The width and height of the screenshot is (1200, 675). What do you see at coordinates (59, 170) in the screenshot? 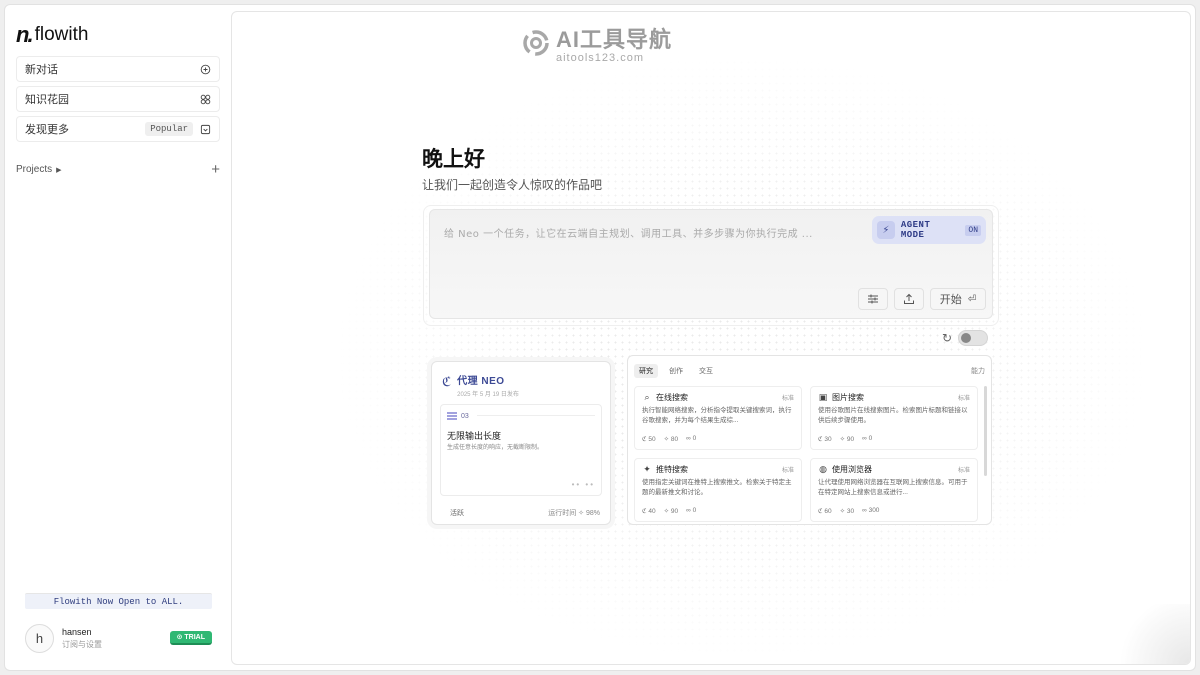
I see `caret-right-icon: ▶` at bounding box center [59, 170].